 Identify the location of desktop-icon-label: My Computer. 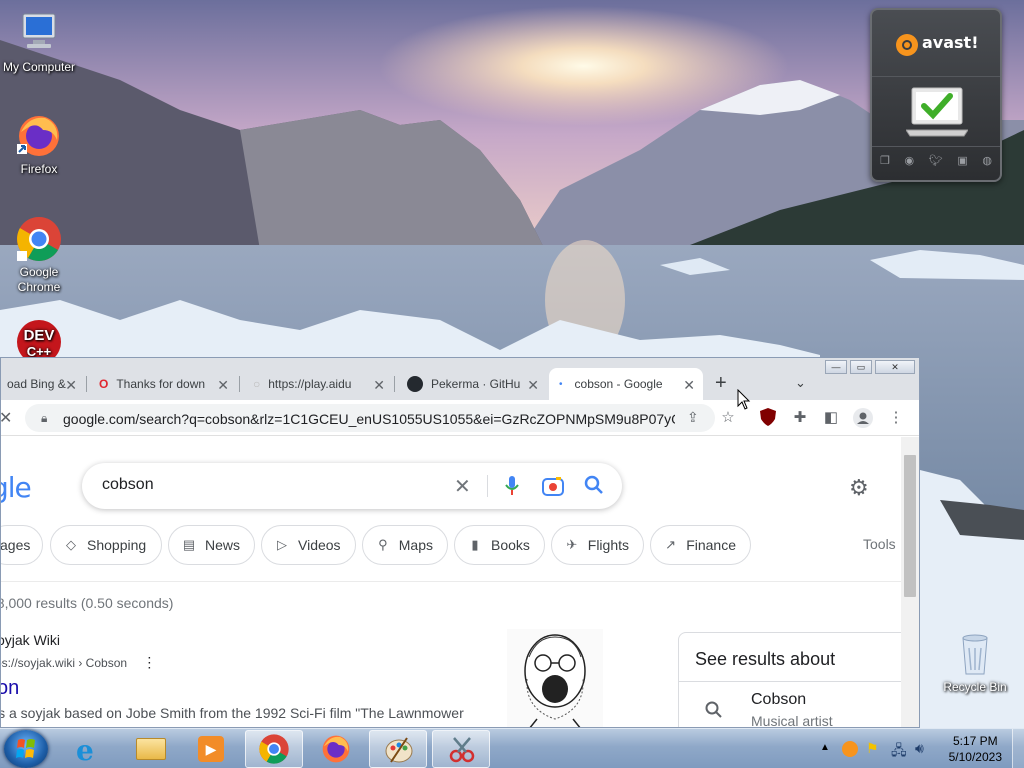
(39, 67).